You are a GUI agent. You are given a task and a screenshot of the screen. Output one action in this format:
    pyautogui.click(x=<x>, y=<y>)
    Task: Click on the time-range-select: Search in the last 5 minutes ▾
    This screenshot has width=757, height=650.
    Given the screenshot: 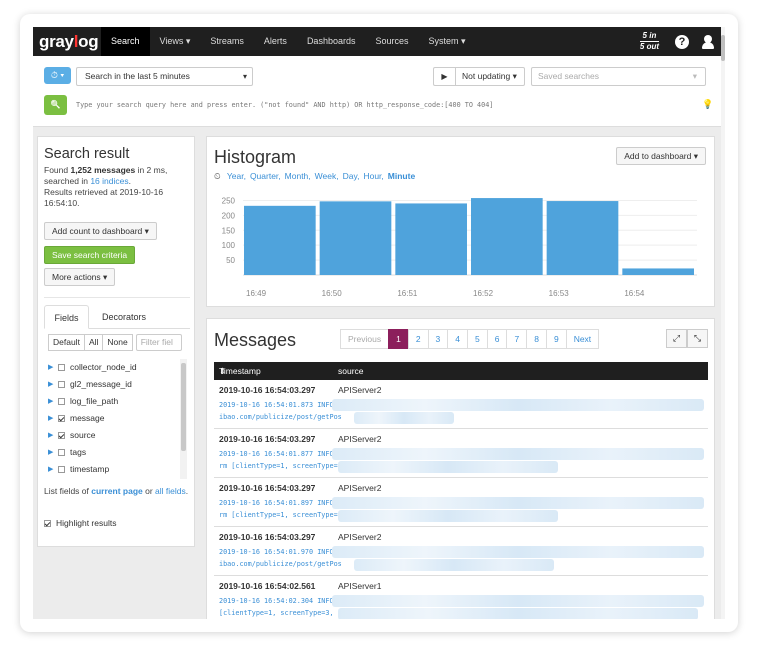 What is the action you would take?
    pyautogui.click(x=164, y=76)
    